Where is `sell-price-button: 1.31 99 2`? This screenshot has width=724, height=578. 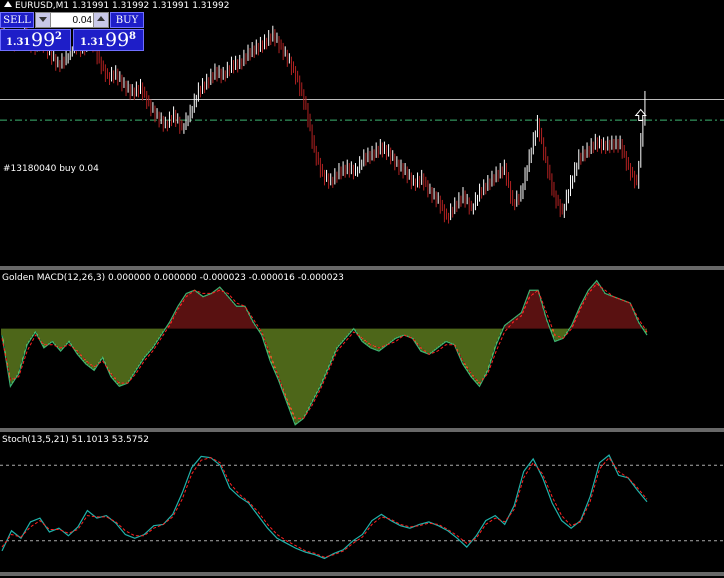 sell-price-button: 1.31 99 2 is located at coordinates (35, 40).